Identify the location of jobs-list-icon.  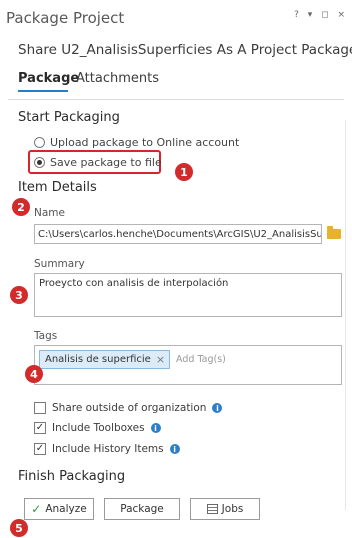
(212, 509).